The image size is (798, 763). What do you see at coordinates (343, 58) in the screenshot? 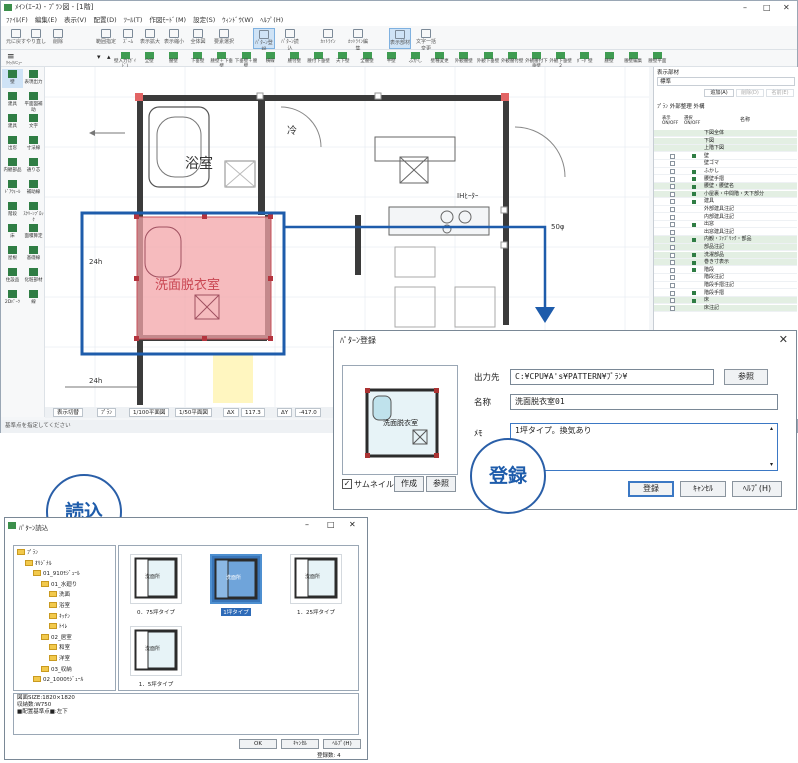
I see `wall-tool-button: 天下壁` at bounding box center [343, 58].